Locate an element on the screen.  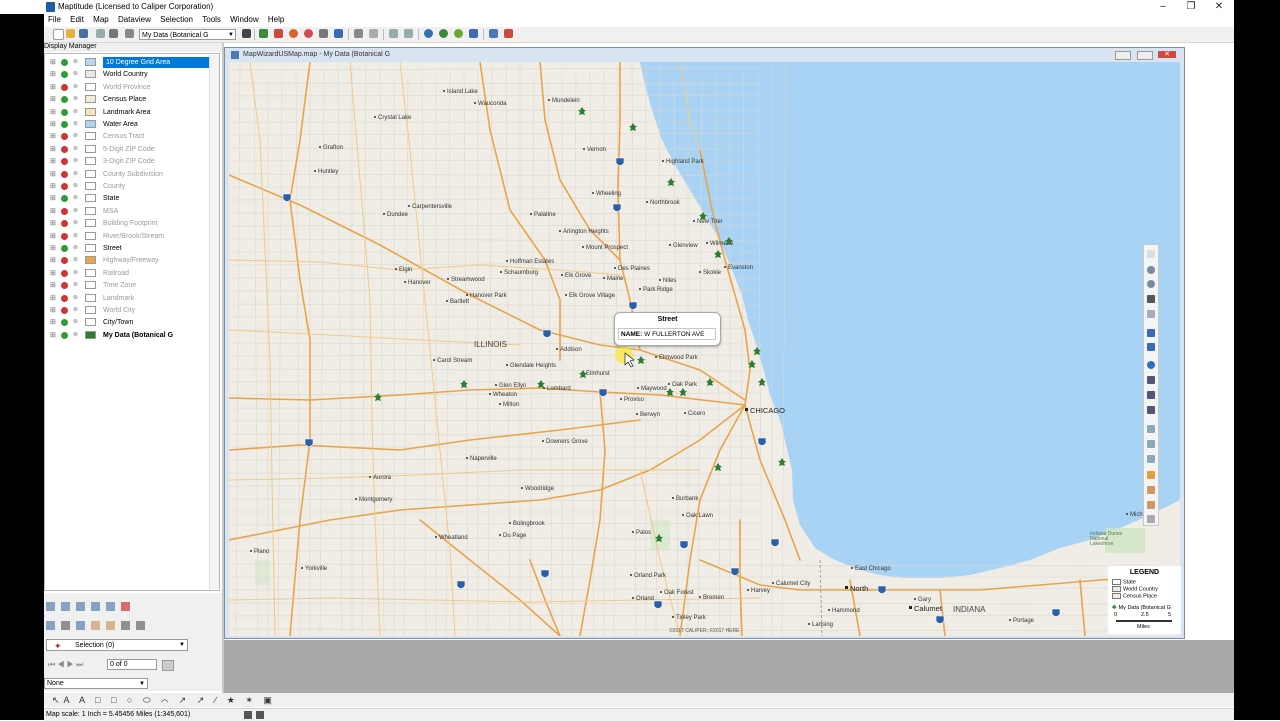
menu-dataview: Dataview is located at coordinates (134, 20).